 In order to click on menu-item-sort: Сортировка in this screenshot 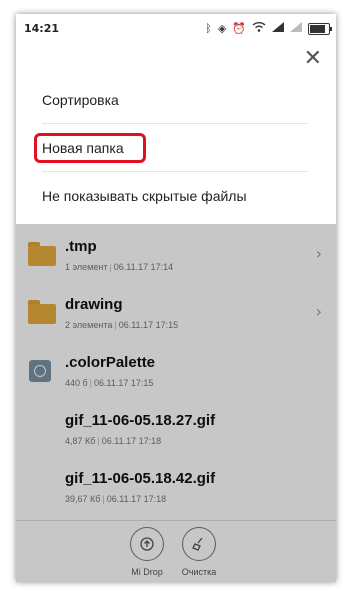, I will do `click(175, 100)`.